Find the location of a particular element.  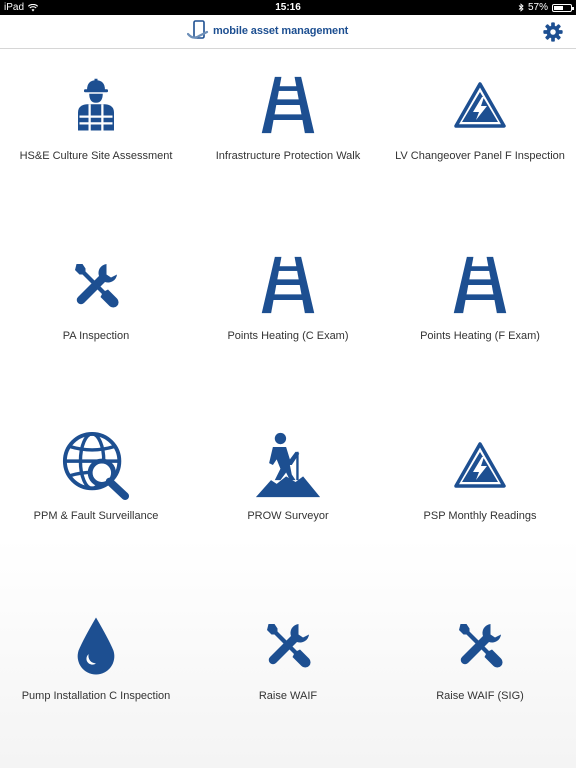

battery-percent: 57% is located at coordinates (537, 7).